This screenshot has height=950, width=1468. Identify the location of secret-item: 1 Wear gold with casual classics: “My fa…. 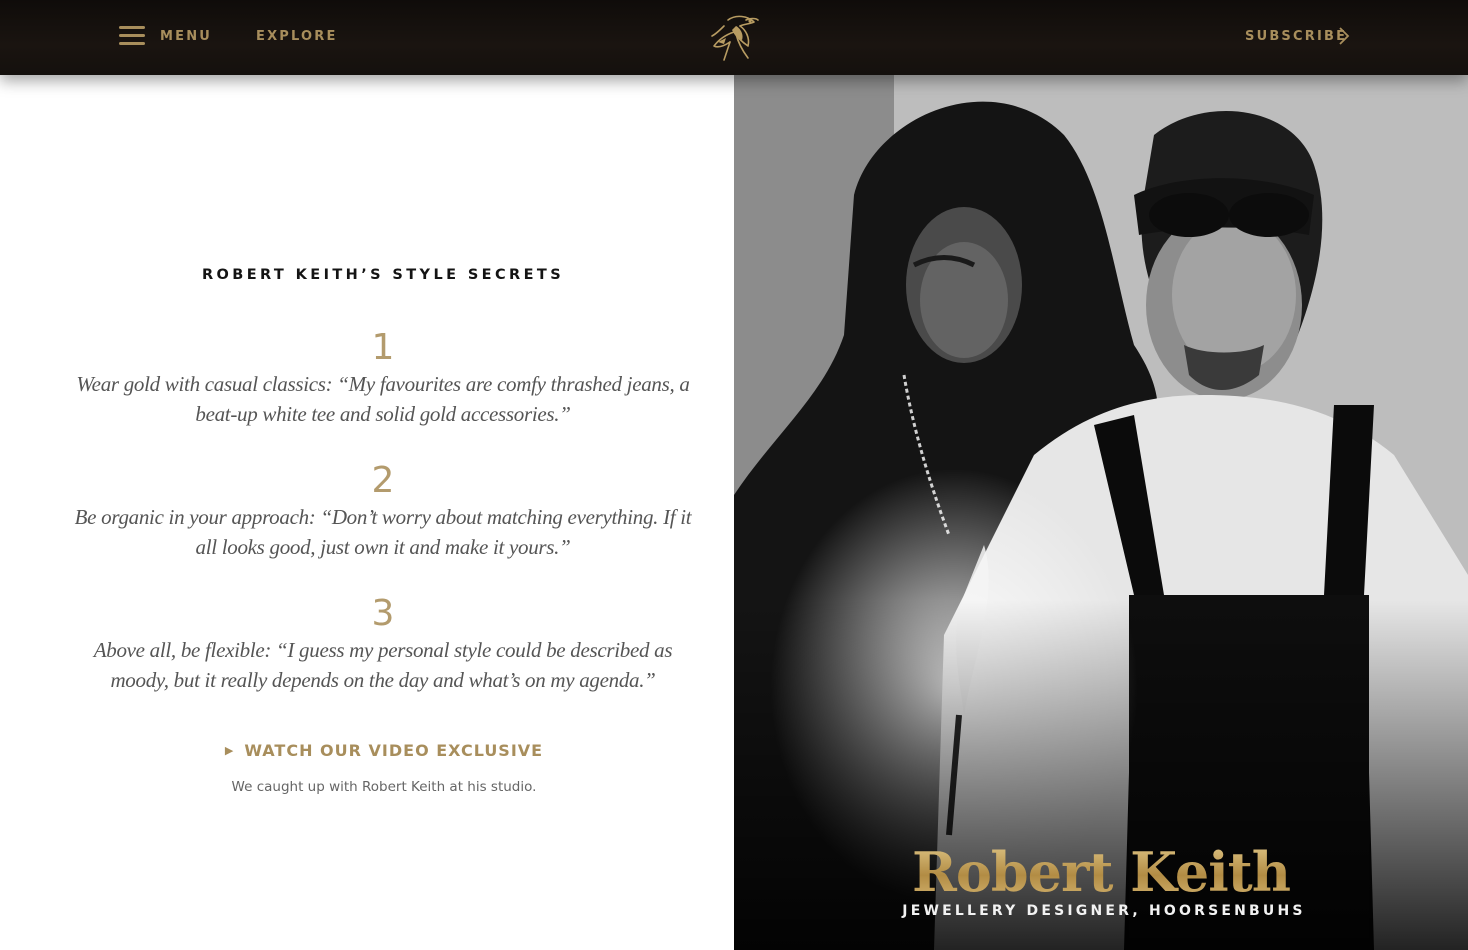
(383, 379).